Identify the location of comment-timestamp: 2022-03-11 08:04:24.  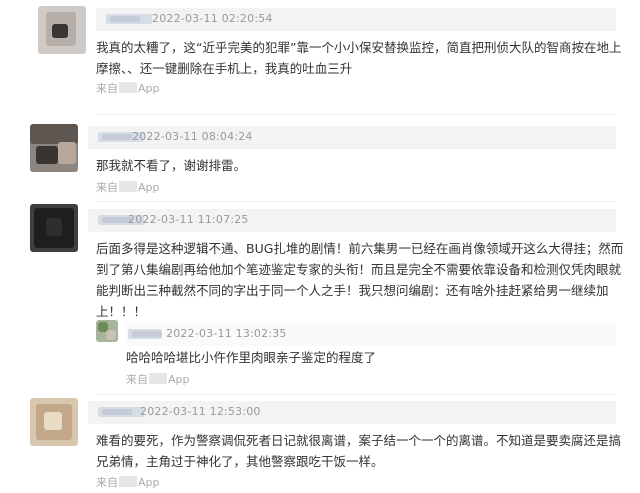
(192, 136).